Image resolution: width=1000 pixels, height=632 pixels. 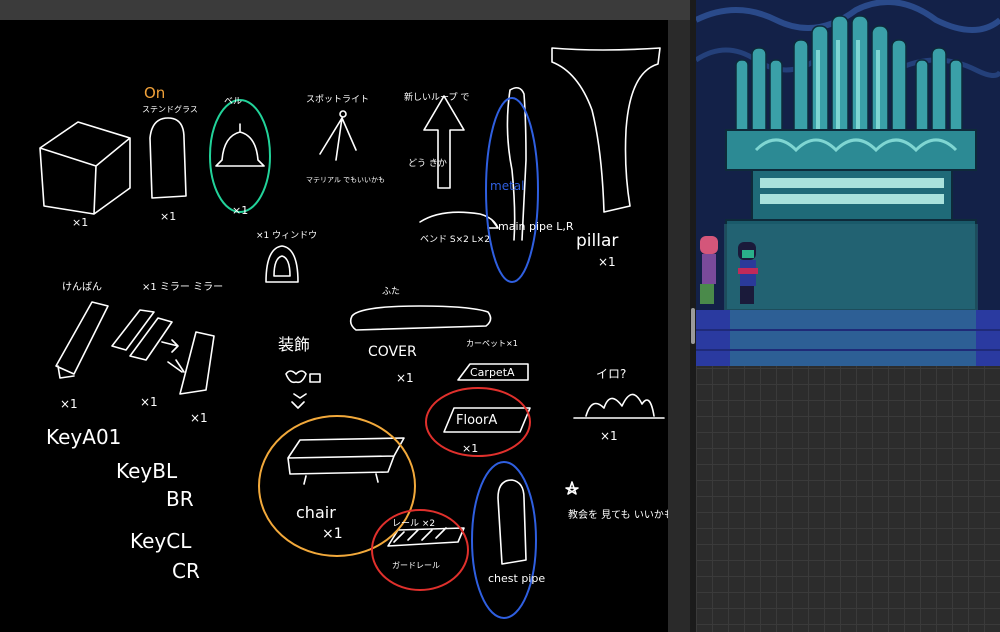 I want to click on cover-top-label: ふた, so click(x=391, y=291).